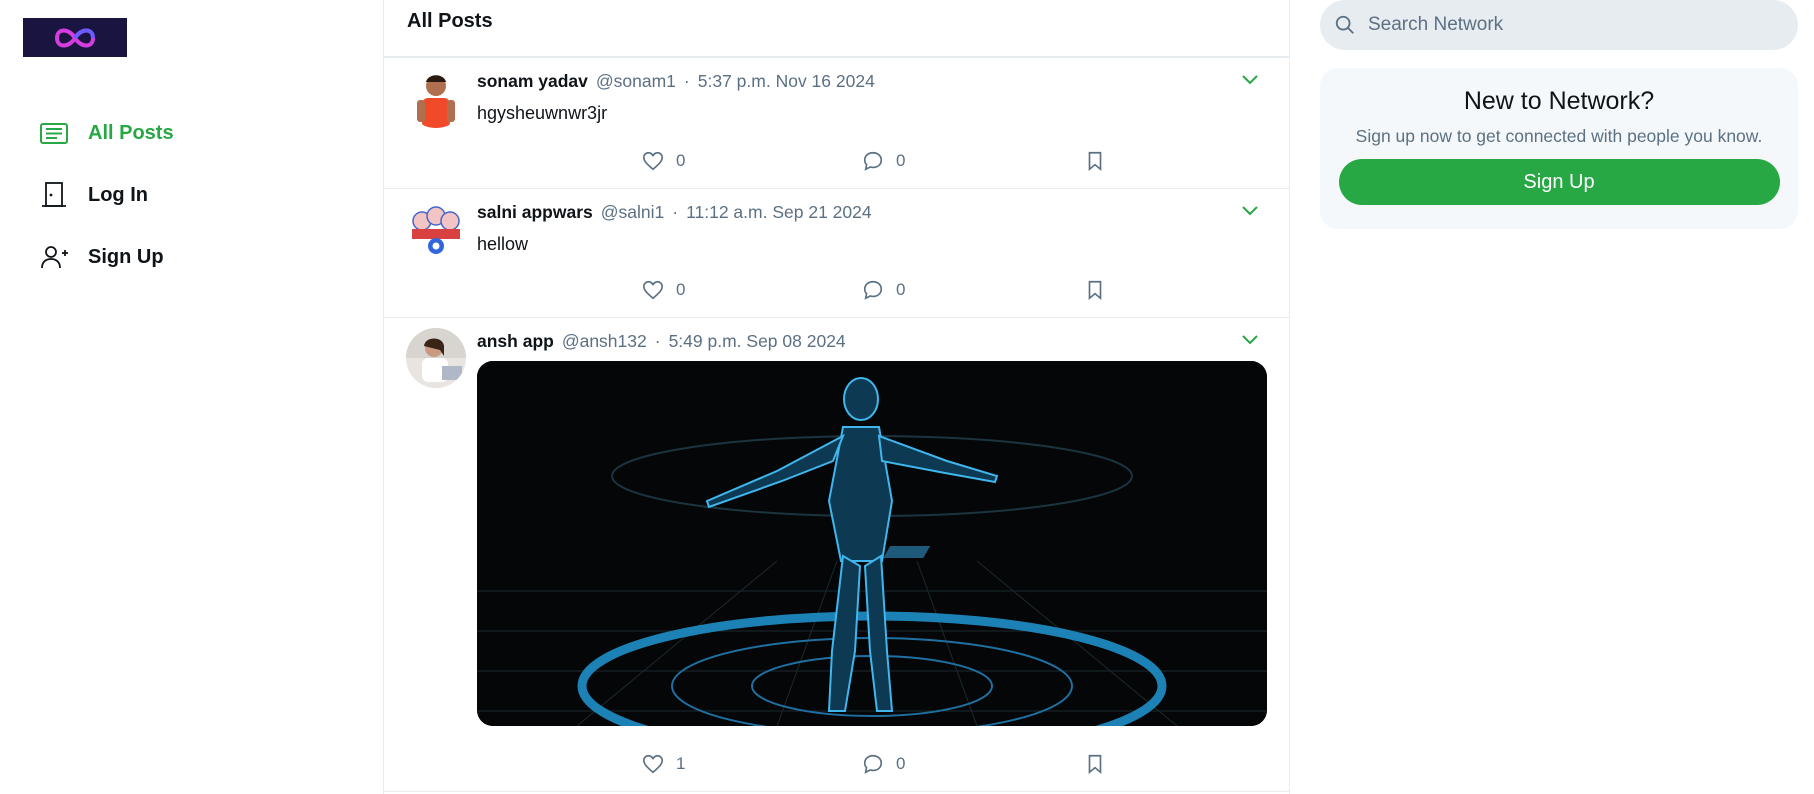 This screenshot has width=1814, height=794. Describe the element at coordinates (1559, 182) in the screenshot. I see `sign-up-button: Sign Up` at that location.